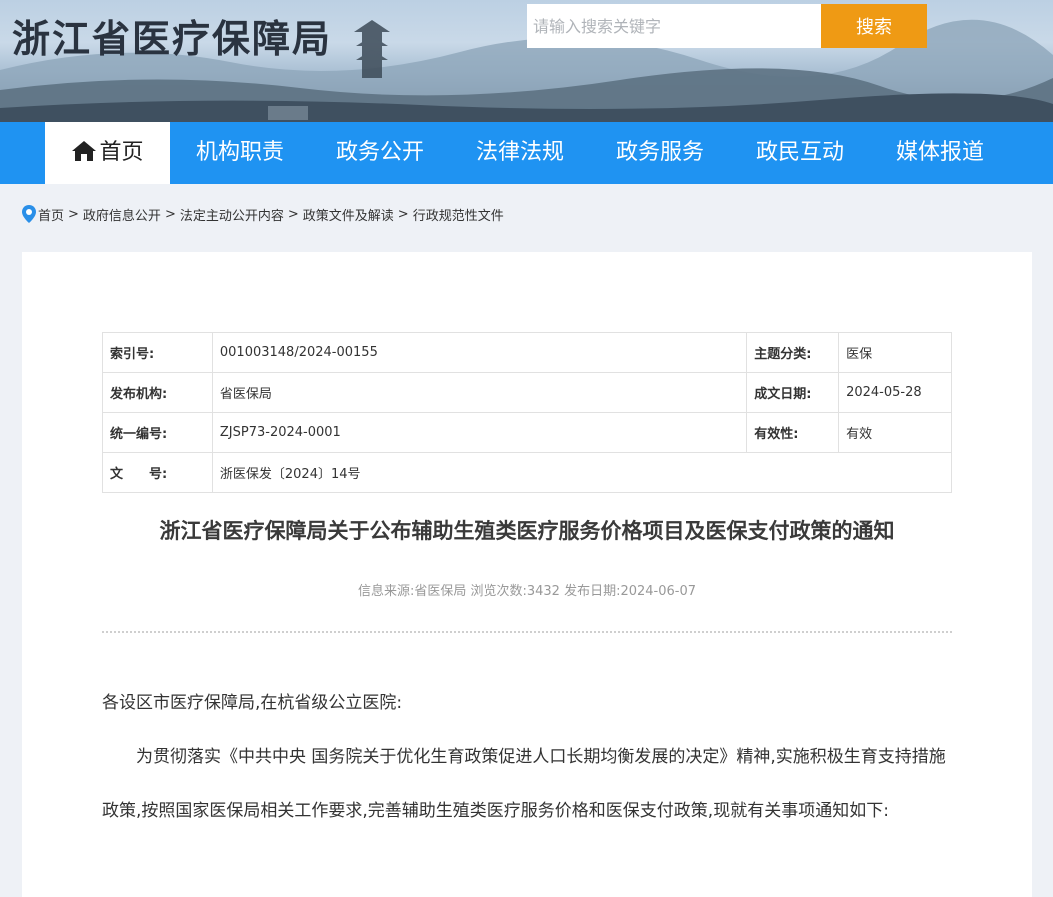 The height and width of the screenshot is (897, 1053). Describe the element at coordinates (240, 153) in the screenshot. I see `nav-item-duties: 机构职责` at that location.